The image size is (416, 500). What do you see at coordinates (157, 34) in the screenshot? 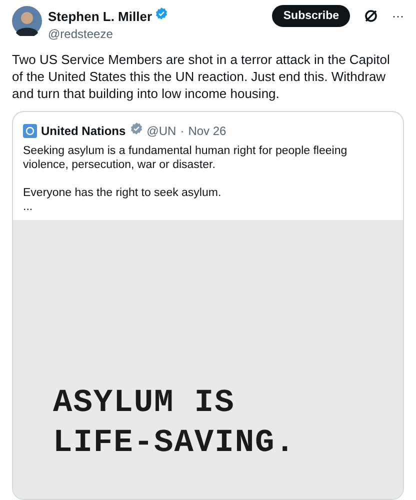
I see `author-handle: @redsteeze` at bounding box center [157, 34].